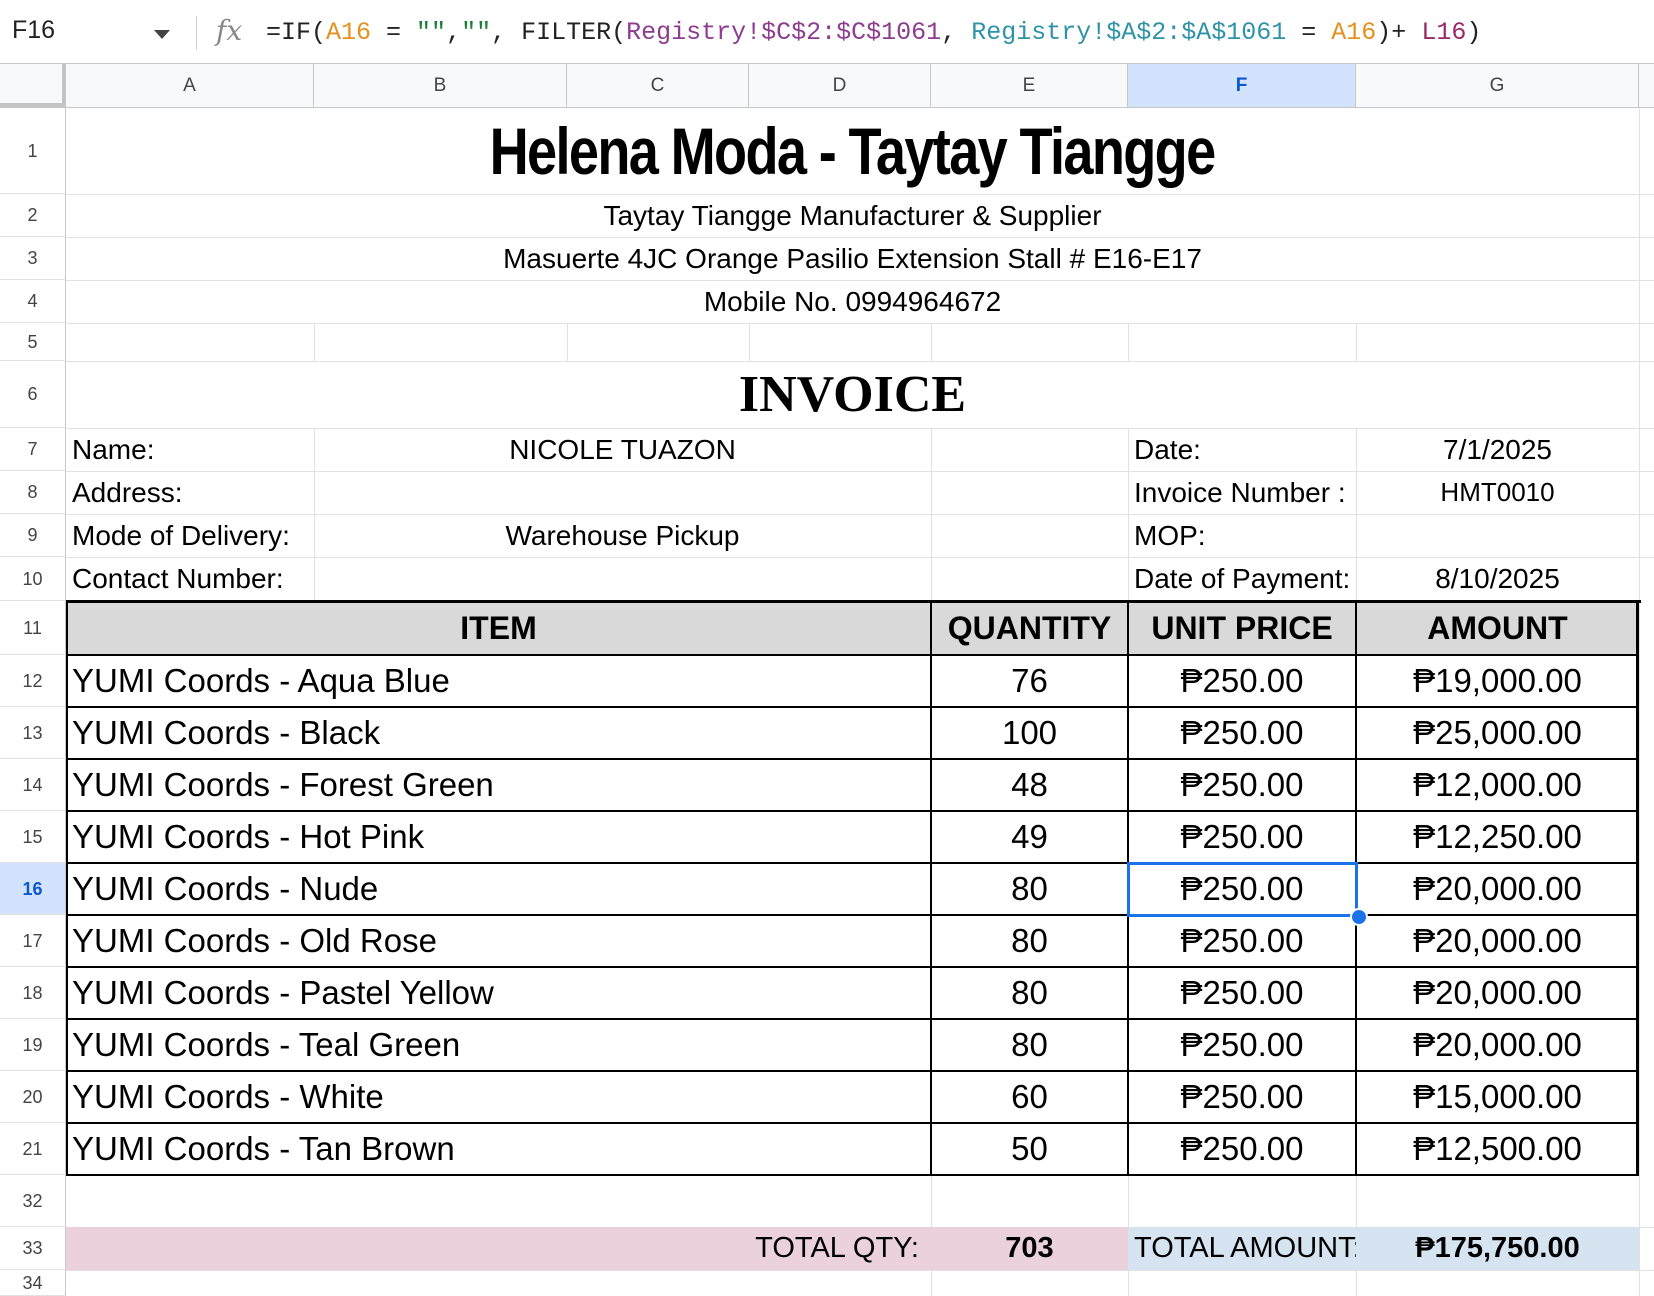 The image size is (1654, 1296). I want to click on item-cell: YUMI Coords - Hot Pink, so click(500, 837).